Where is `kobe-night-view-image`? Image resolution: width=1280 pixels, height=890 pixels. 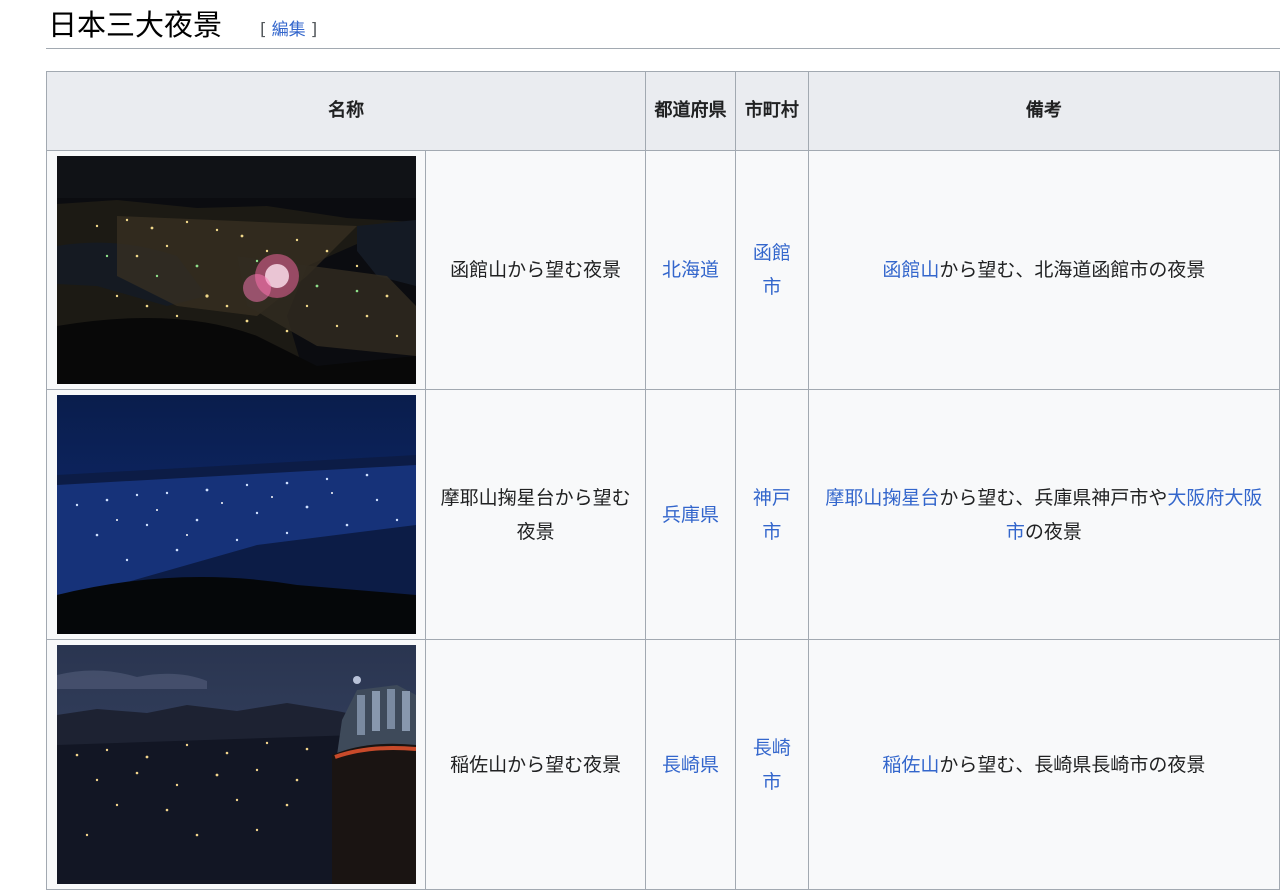
kobe-night-view-image is located at coordinates (236, 514).